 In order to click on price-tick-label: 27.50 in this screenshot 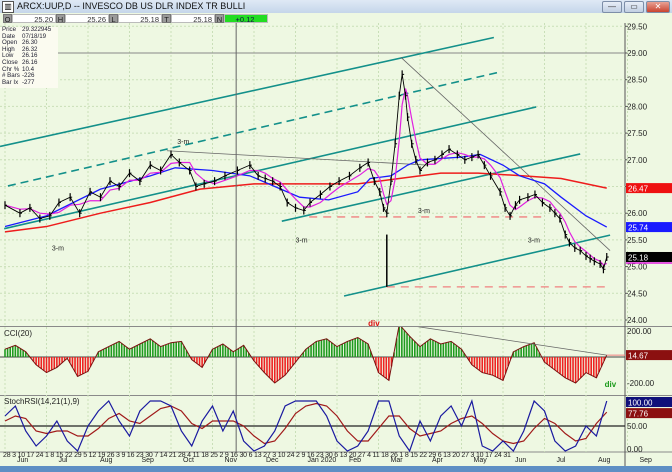, I will do `click(637, 133)`.